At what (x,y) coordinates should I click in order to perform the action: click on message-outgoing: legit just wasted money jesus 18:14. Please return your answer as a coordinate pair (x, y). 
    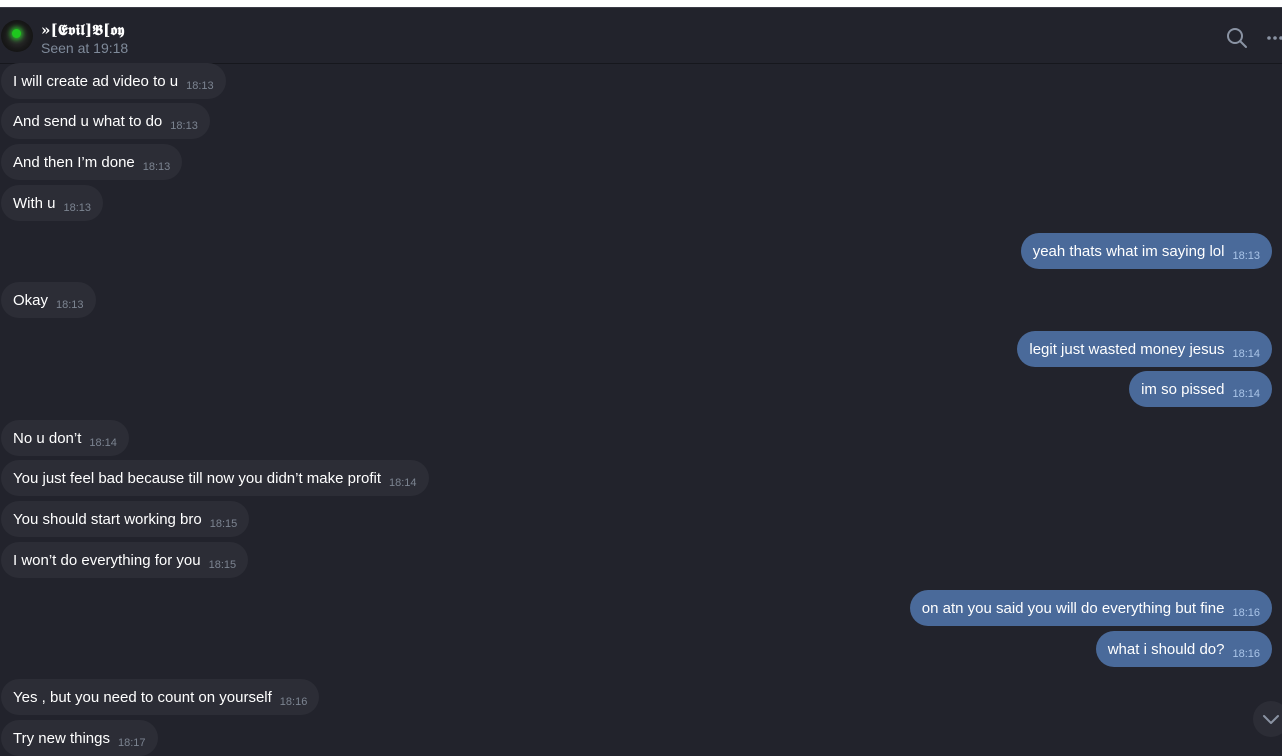
    Looking at the image, I should click on (1144, 349).